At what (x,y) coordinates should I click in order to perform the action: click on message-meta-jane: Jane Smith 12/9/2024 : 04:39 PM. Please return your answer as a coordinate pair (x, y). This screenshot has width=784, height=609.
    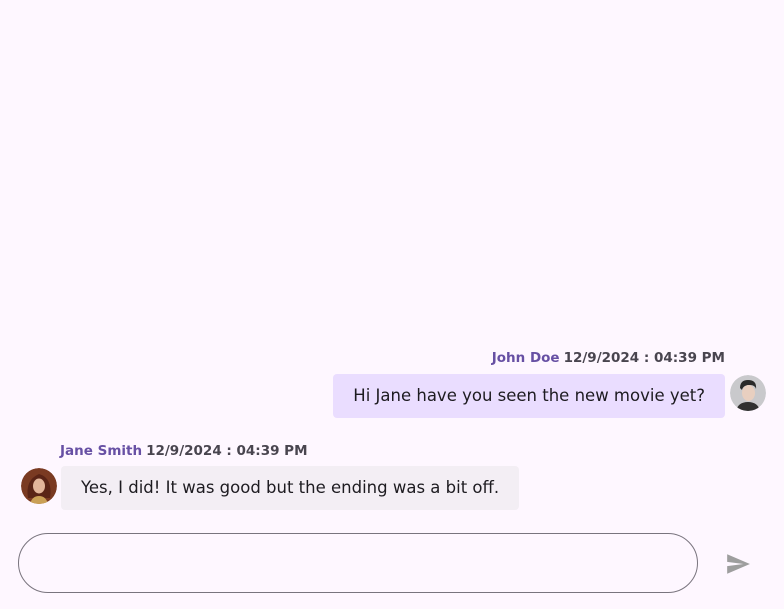
    Looking at the image, I should click on (184, 451).